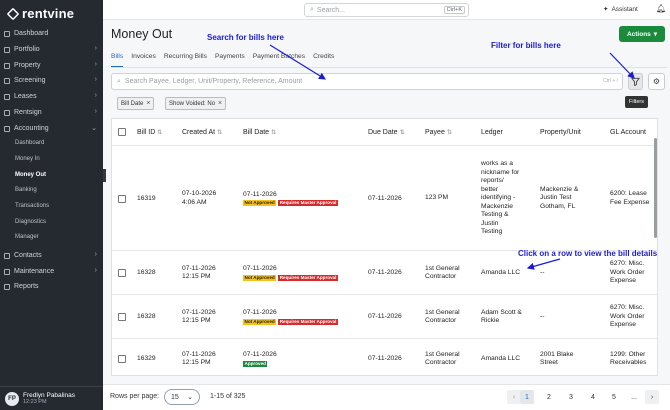 Image resolution: width=670 pixels, height=410 pixels. I want to click on contacts-icon, so click(7, 255).